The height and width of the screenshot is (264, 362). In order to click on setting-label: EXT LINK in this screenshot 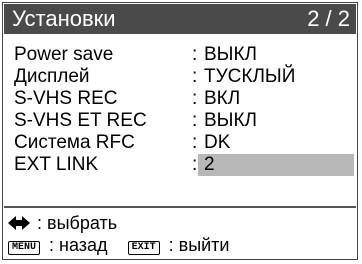, I will do `click(56, 164)`.